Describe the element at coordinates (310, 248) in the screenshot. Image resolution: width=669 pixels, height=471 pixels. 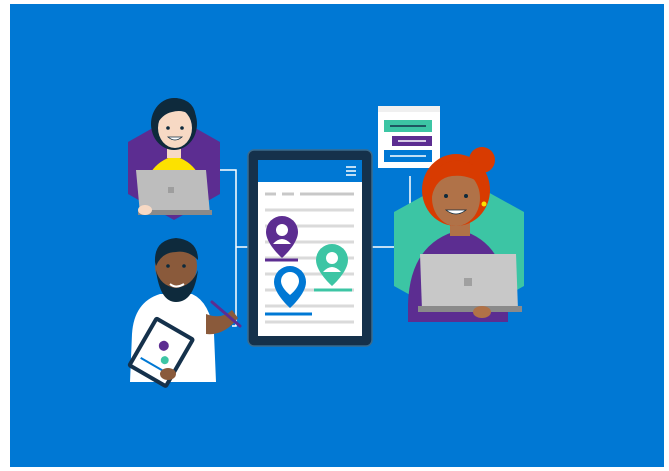
I see `center-tablet` at that location.